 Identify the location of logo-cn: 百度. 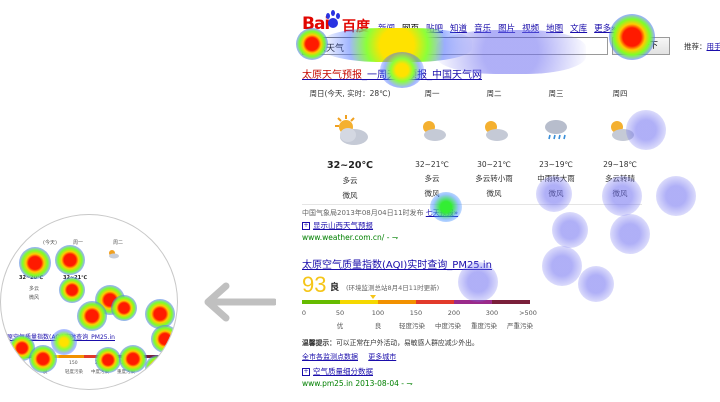
(356, 27).